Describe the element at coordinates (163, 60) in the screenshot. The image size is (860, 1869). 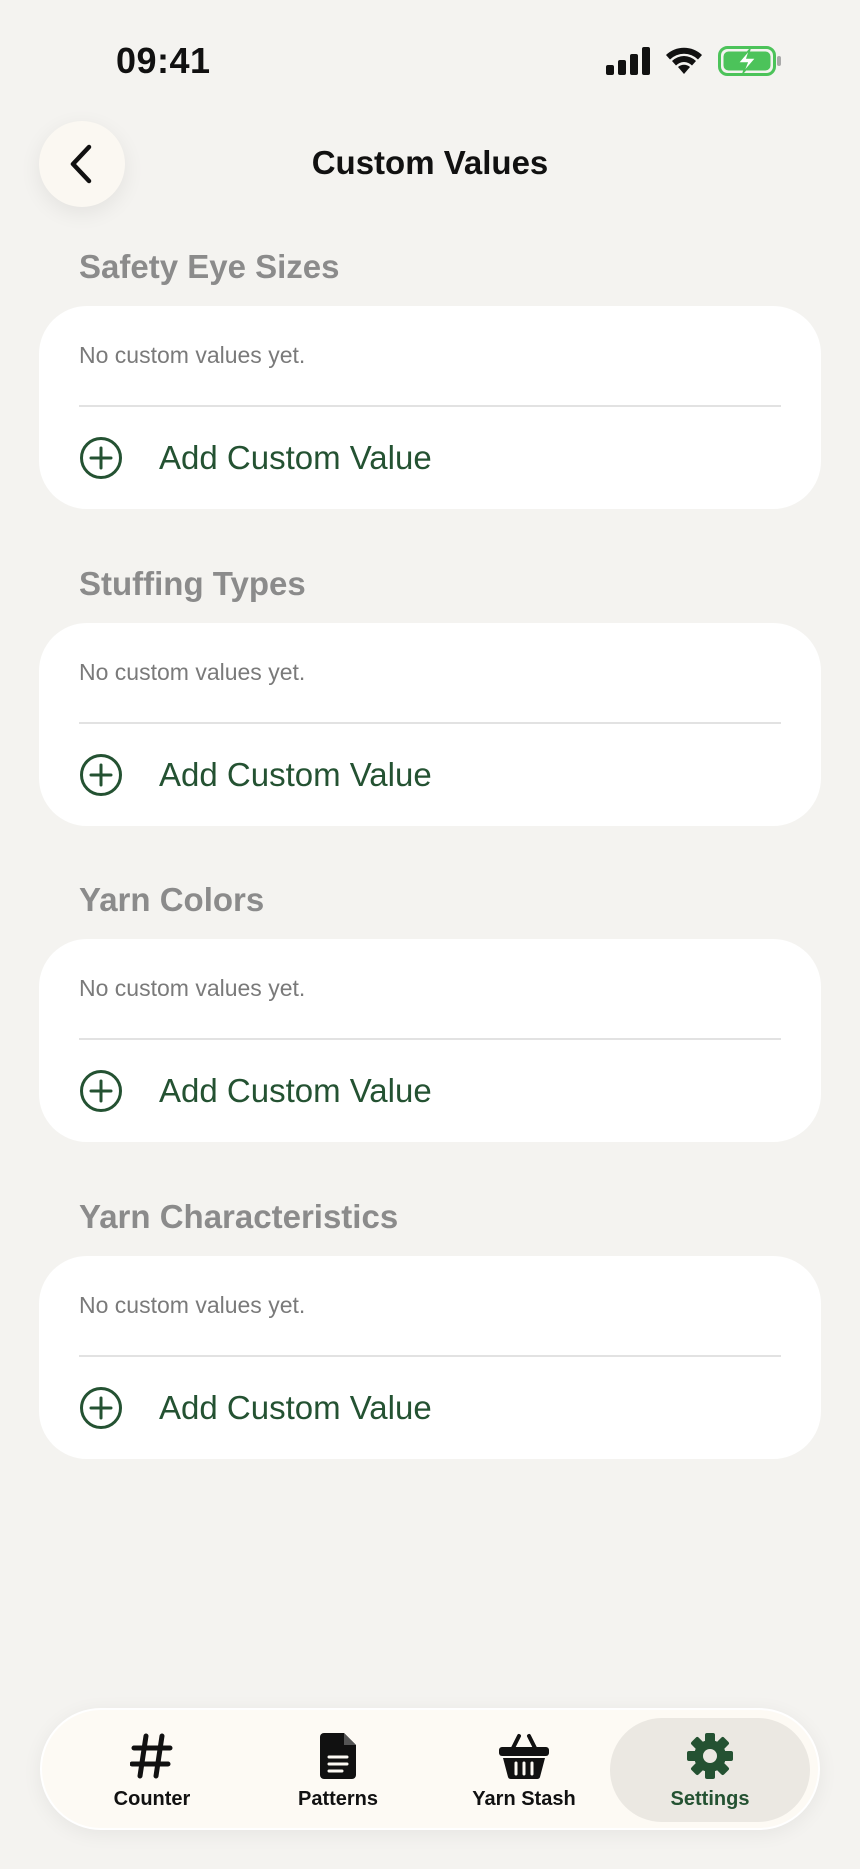
I see `status-time: 09:41` at that location.